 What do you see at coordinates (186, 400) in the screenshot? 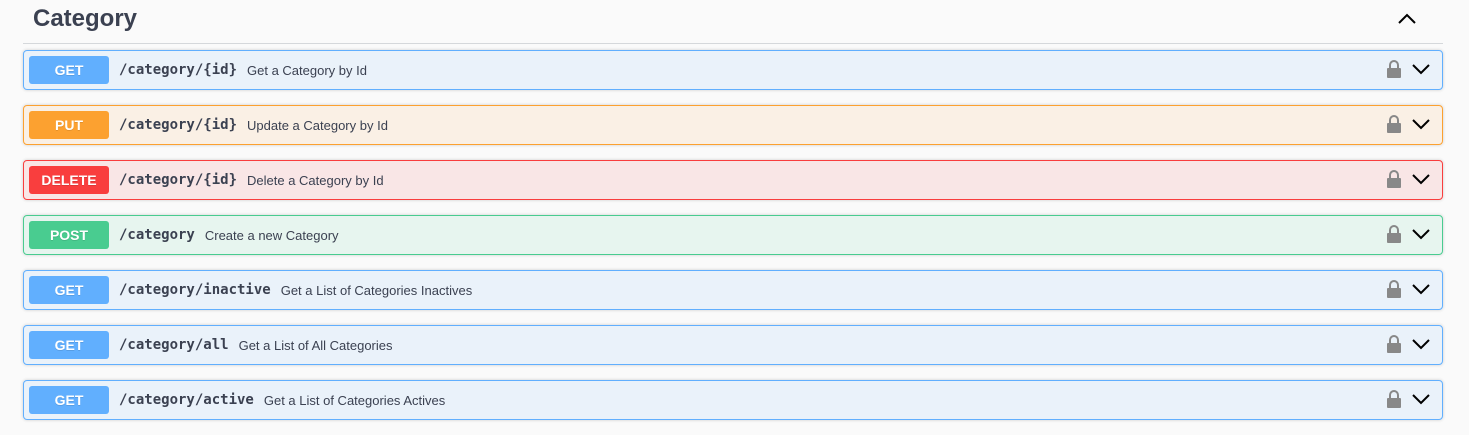
I see `operation-path: /category/active` at bounding box center [186, 400].